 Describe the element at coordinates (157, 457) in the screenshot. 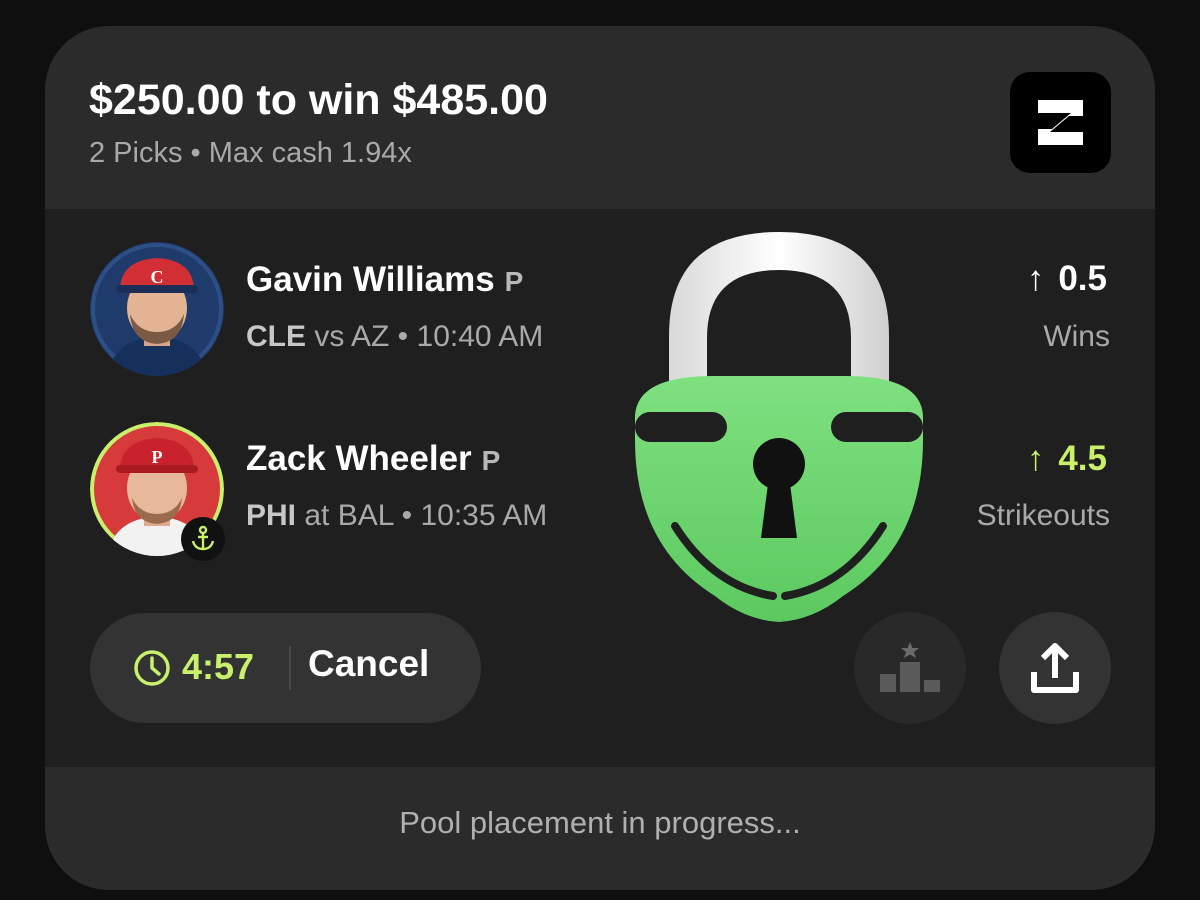

I see `svg-text: P` at that location.